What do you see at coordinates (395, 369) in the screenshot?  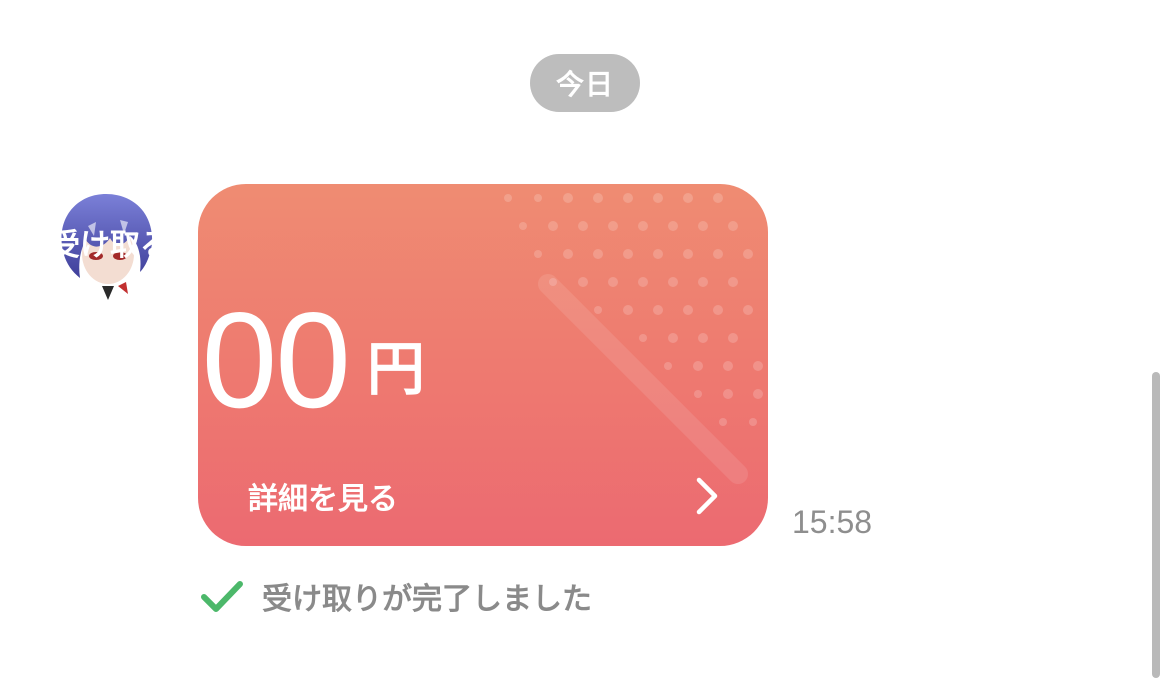 I see `currency-unit: 円` at bounding box center [395, 369].